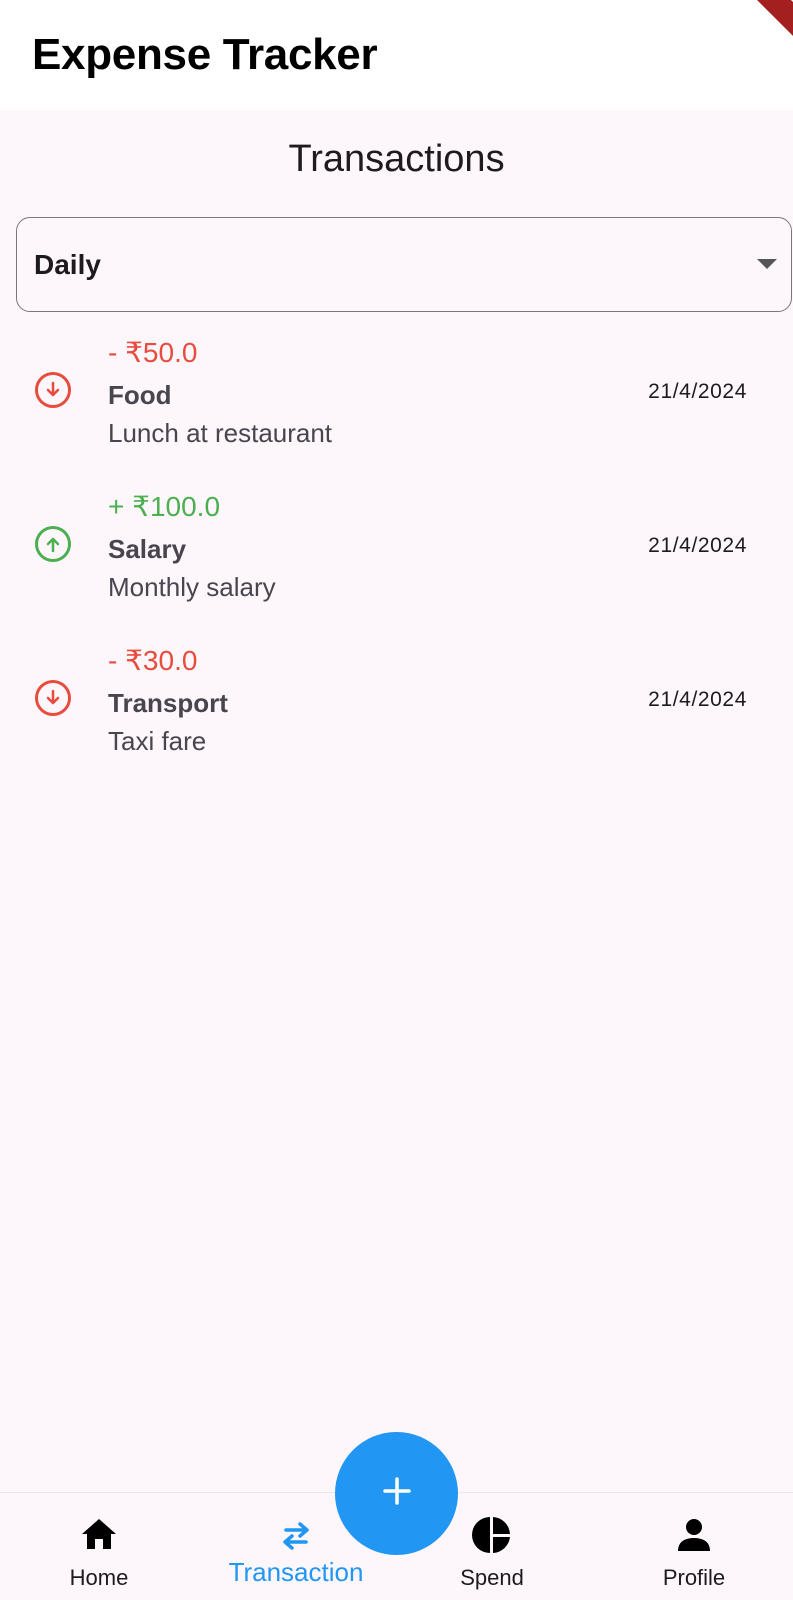  I want to click on plus-icon, so click(397, 1493).